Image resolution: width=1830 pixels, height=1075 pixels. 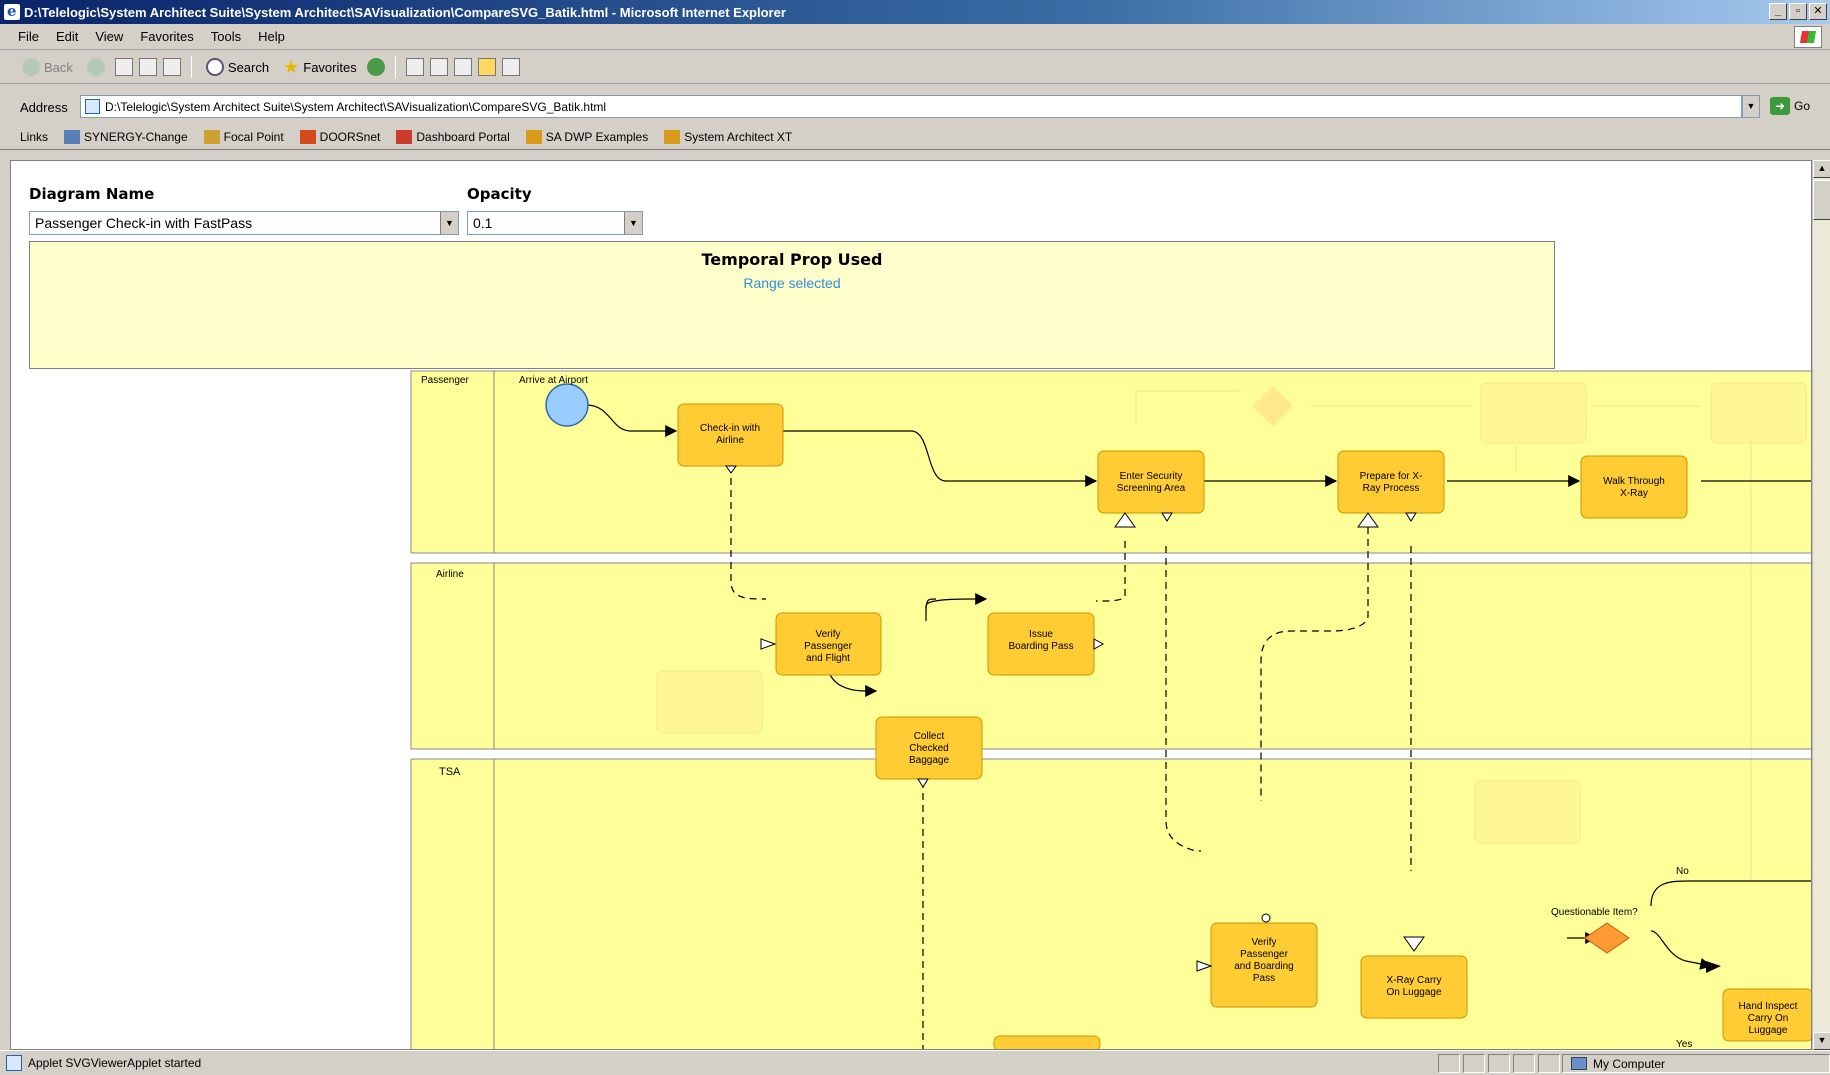 I want to click on link-dashboard-portal: Dashboard Portal, so click(x=453, y=136).